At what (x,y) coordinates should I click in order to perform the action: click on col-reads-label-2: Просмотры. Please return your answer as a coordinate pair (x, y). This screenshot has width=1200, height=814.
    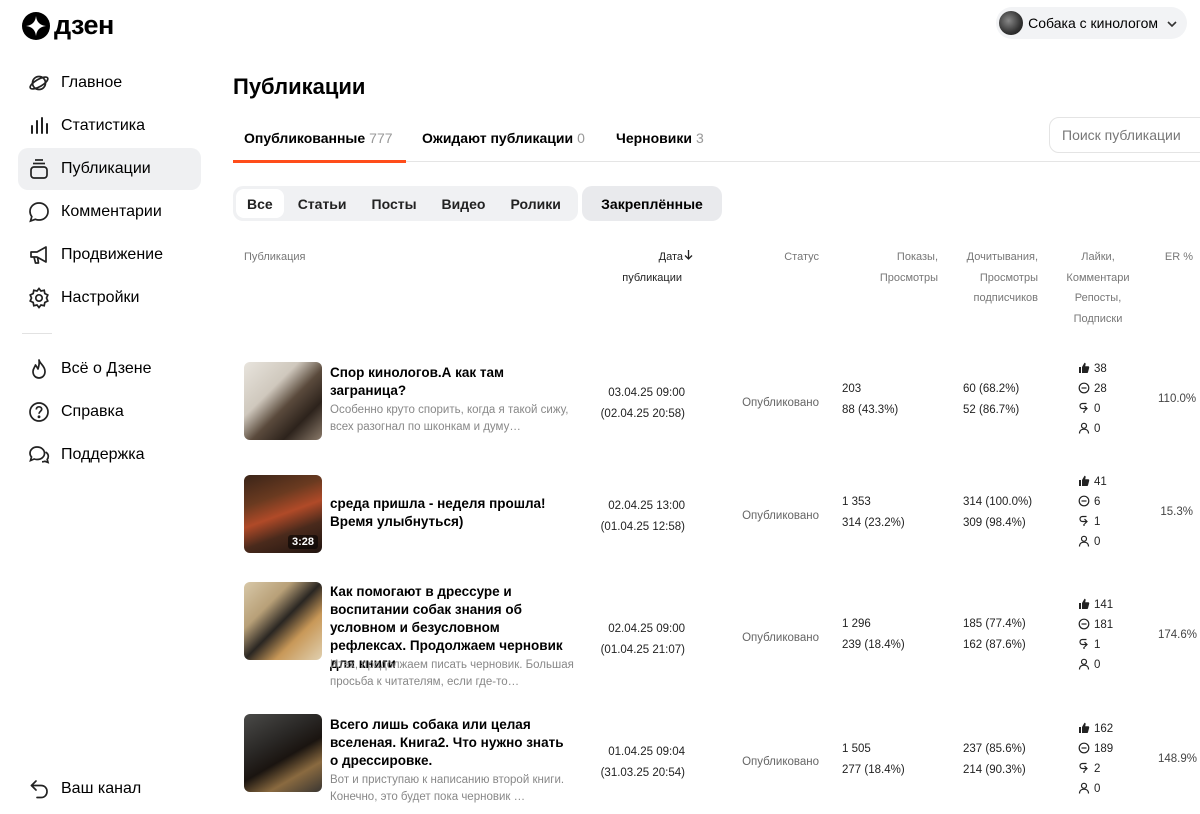
    Looking at the image, I should click on (1008, 277).